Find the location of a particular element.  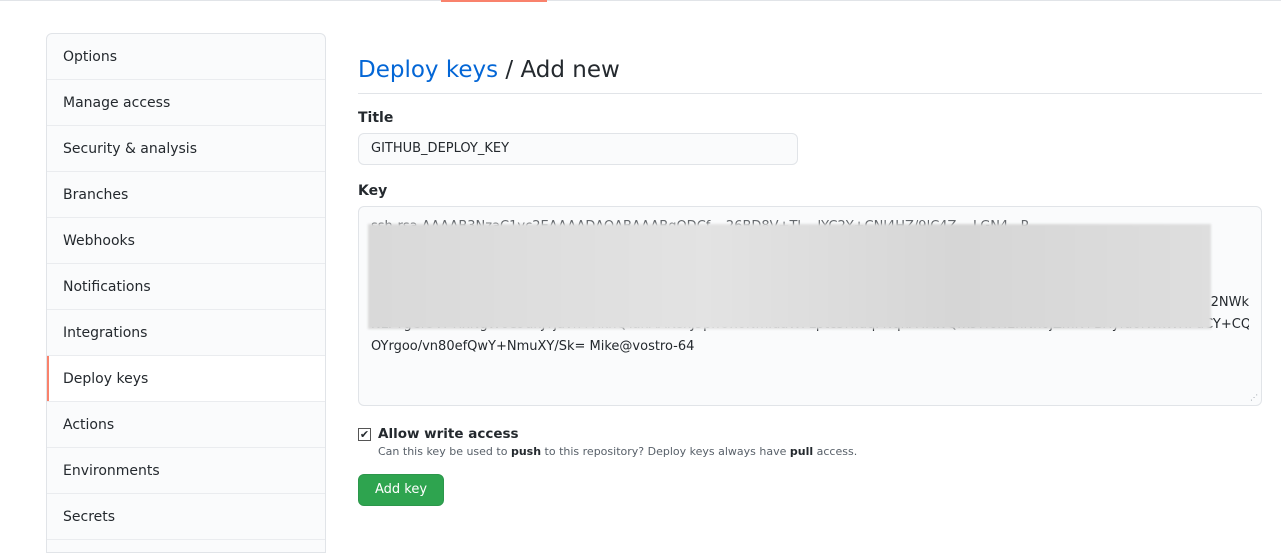

breadcrumb-current: Add new is located at coordinates (570, 70).